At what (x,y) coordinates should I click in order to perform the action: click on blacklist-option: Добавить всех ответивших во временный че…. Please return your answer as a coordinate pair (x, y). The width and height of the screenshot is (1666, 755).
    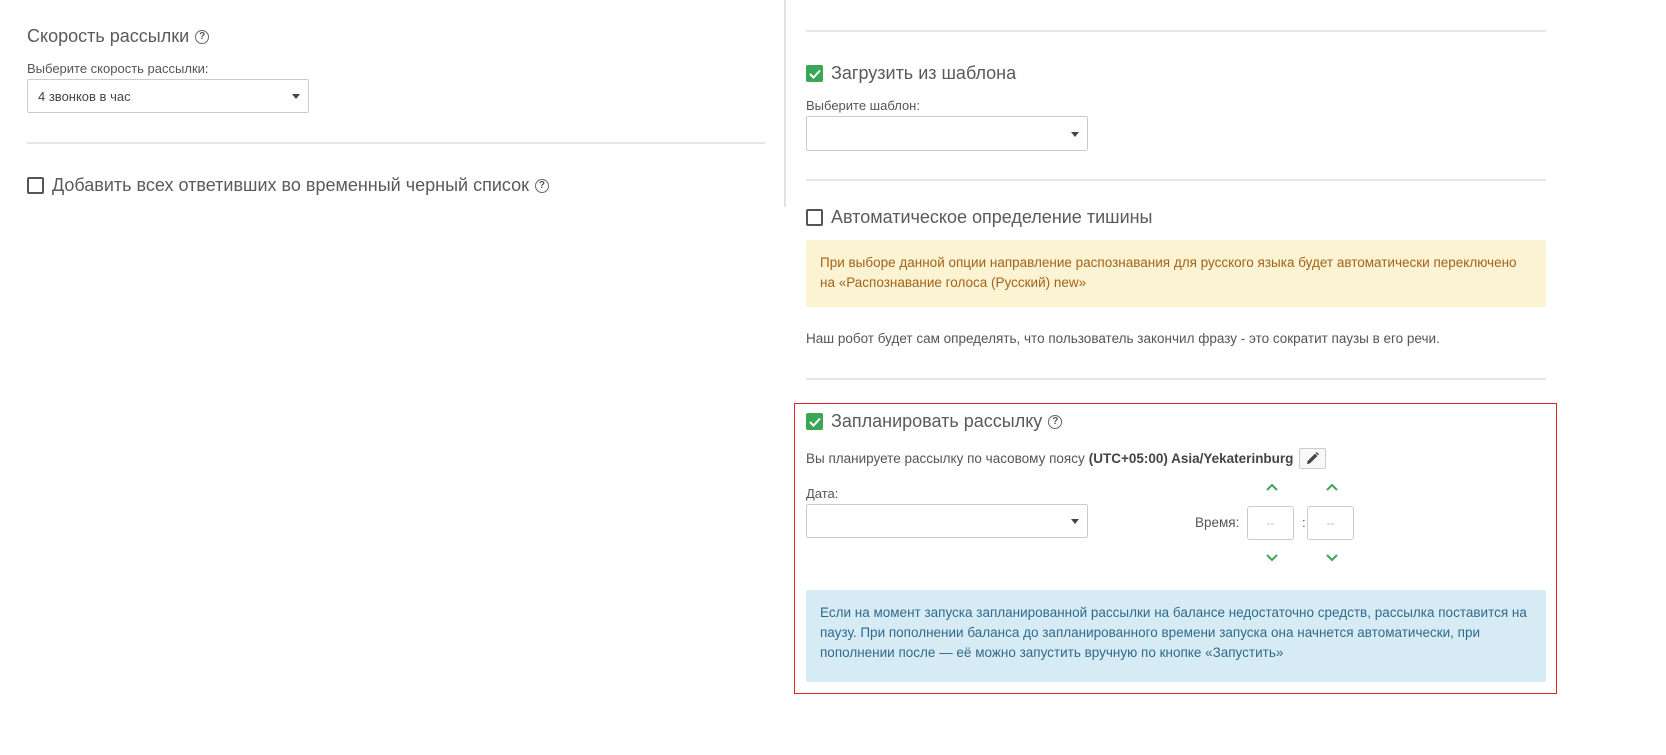
    Looking at the image, I should click on (288, 185).